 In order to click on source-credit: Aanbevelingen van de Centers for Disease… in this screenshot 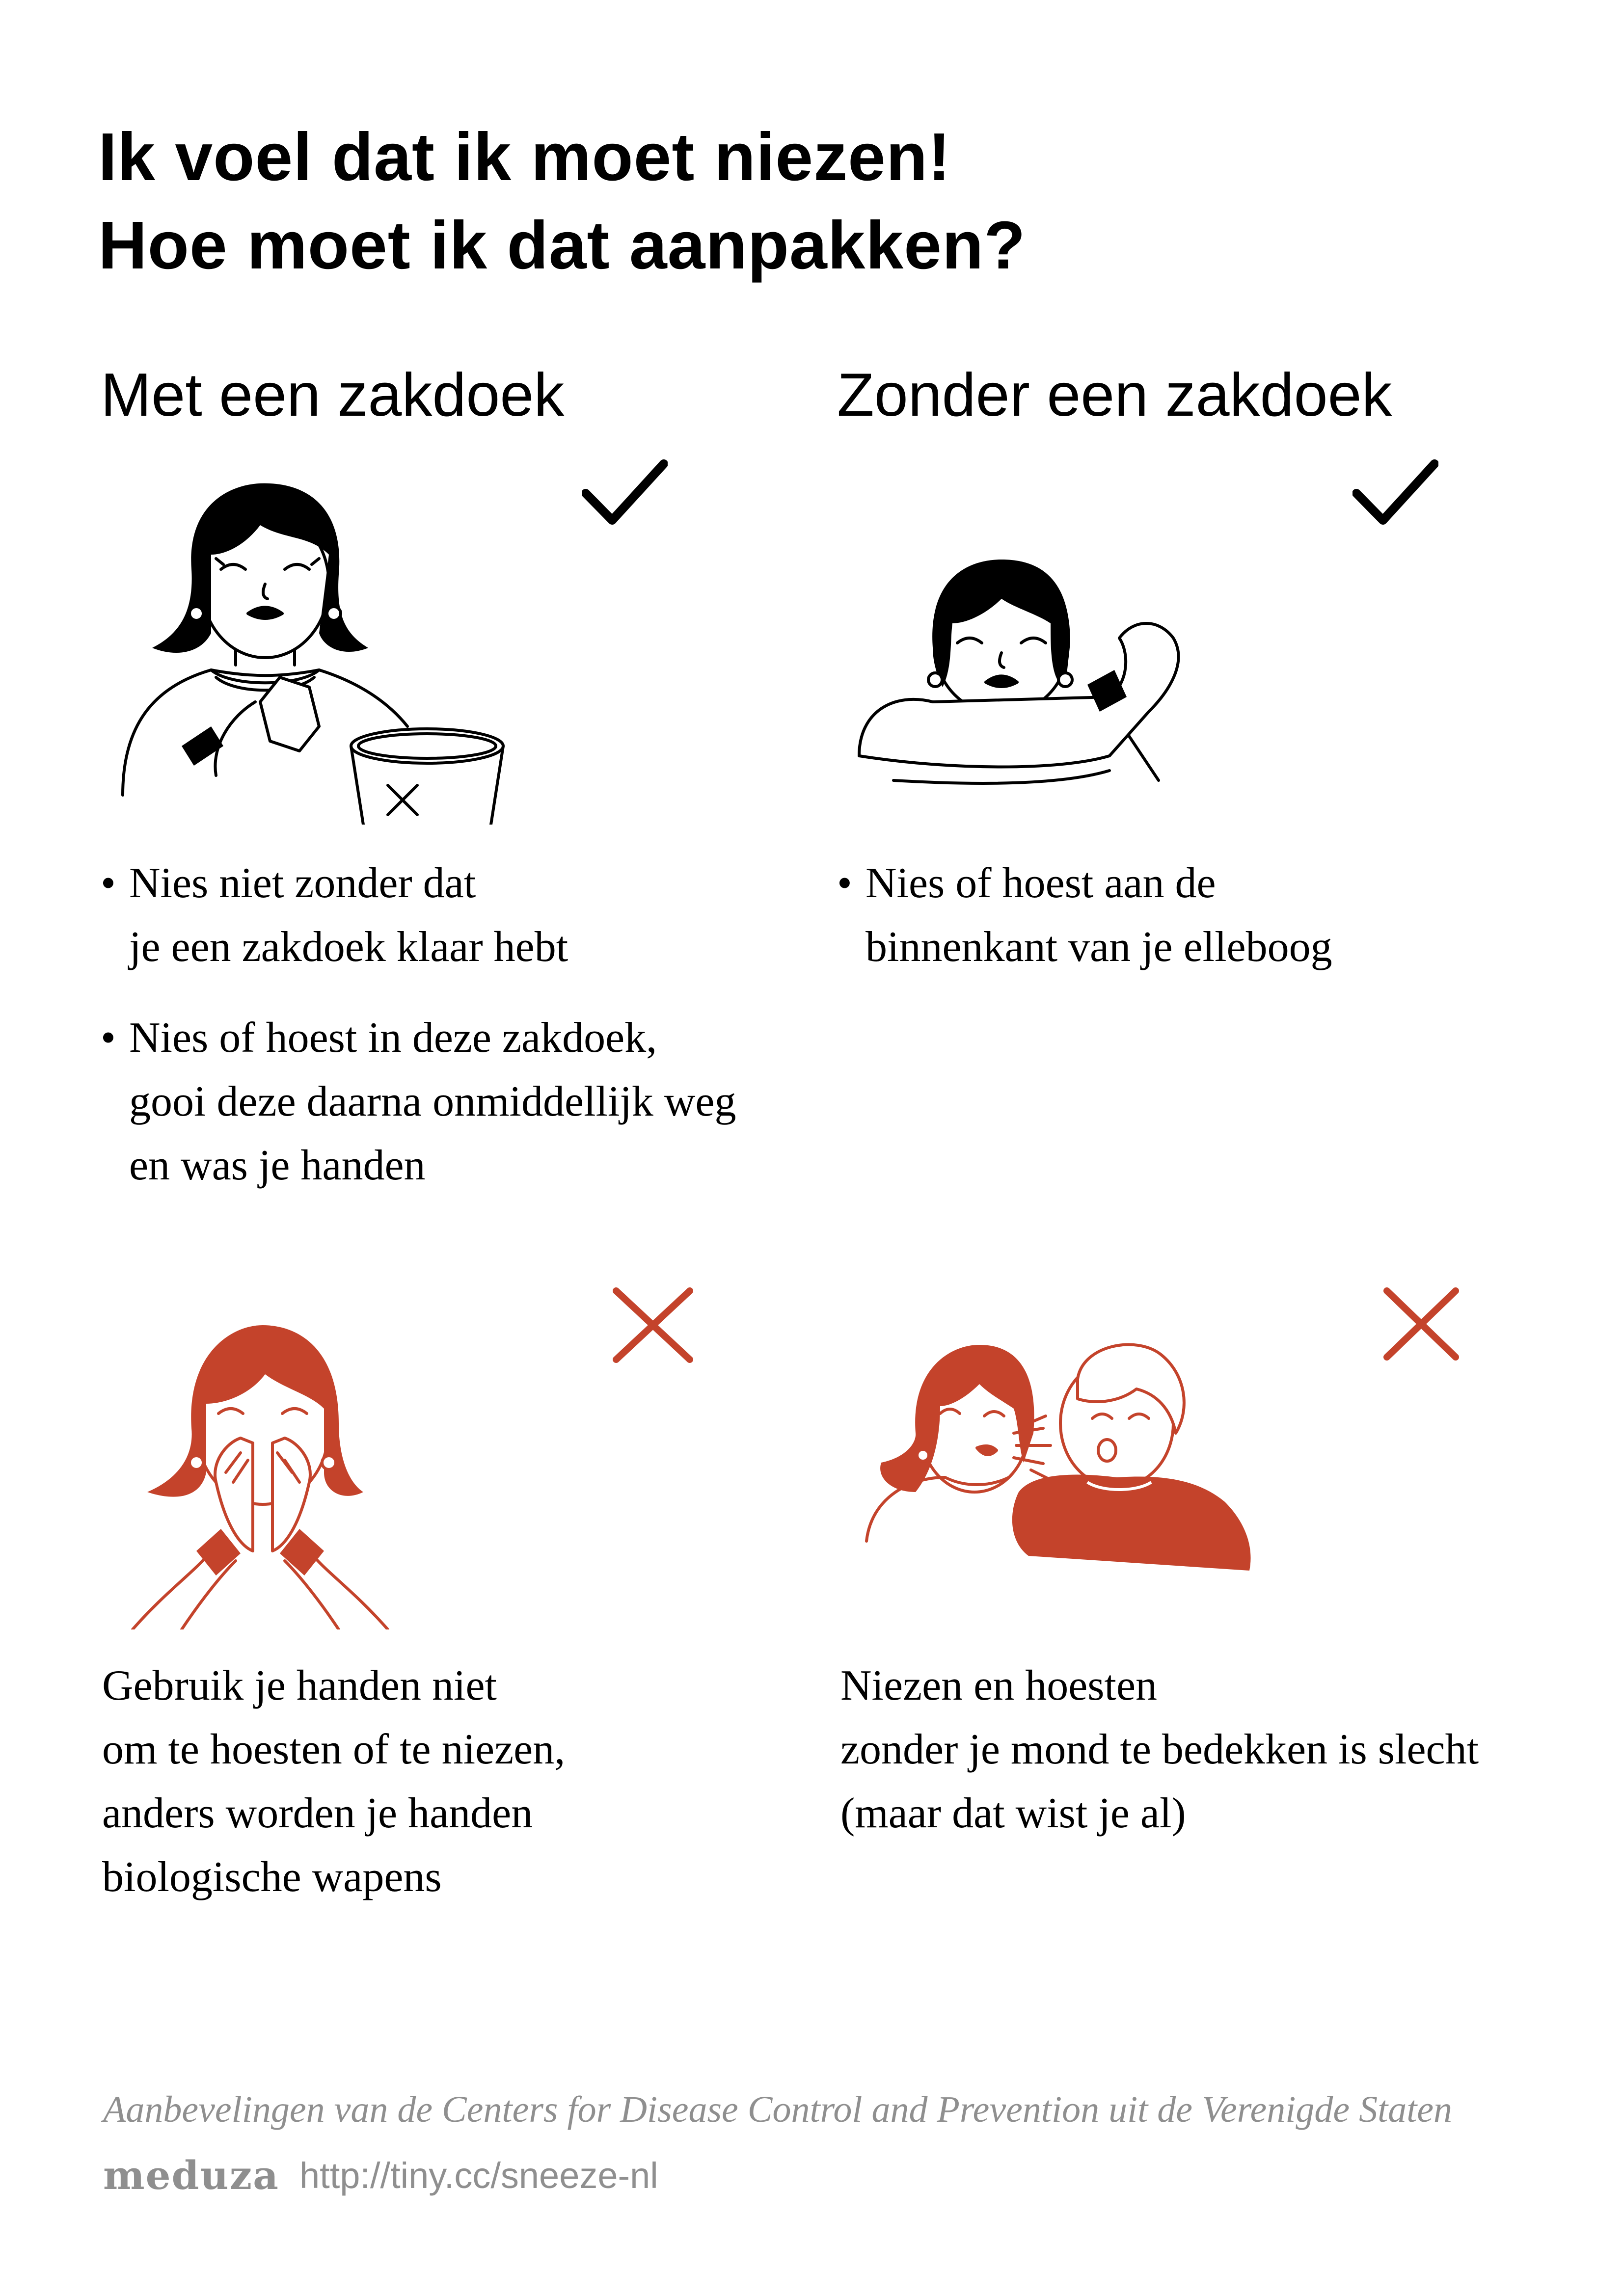, I will do `click(778, 2109)`.